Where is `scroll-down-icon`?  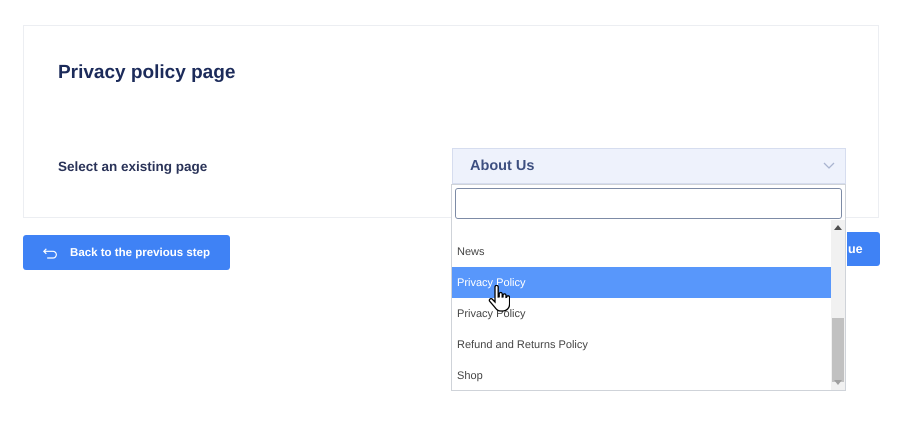 scroll-down-icon is located at coordinates (838, 383).